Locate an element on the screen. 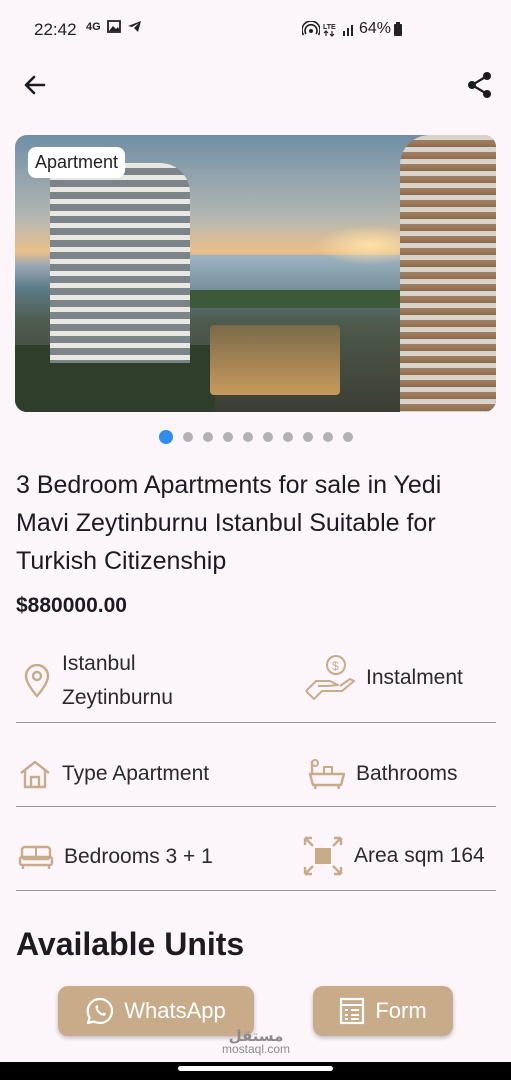 The width and height of the screenshot is (511, 1080). whatsapp-label: WhatsApp is located at coordinates (175, 1010).